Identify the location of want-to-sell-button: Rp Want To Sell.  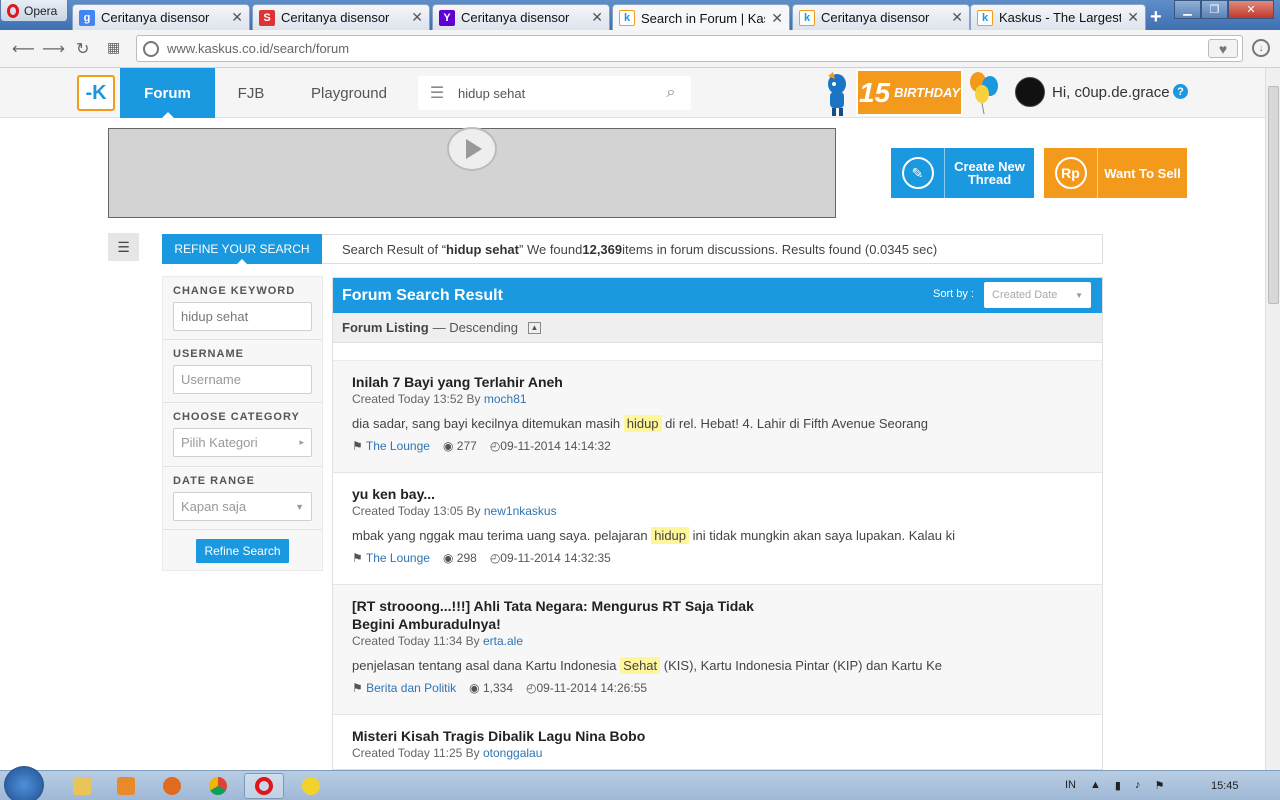
(1115, 173).